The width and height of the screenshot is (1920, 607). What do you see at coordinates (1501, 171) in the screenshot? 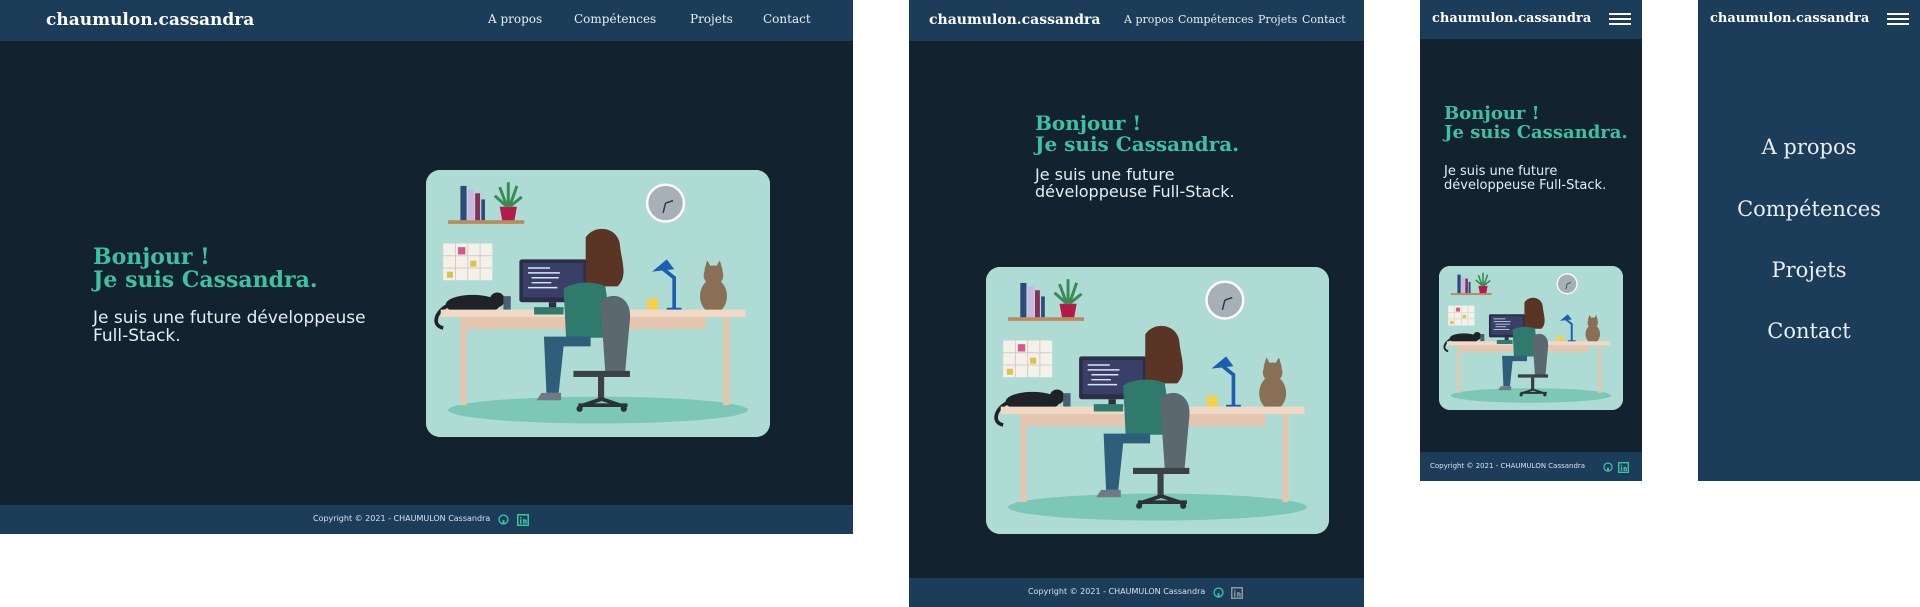
I see `intro-line-1: Je suis une future` at bounding box center [1501, 171].